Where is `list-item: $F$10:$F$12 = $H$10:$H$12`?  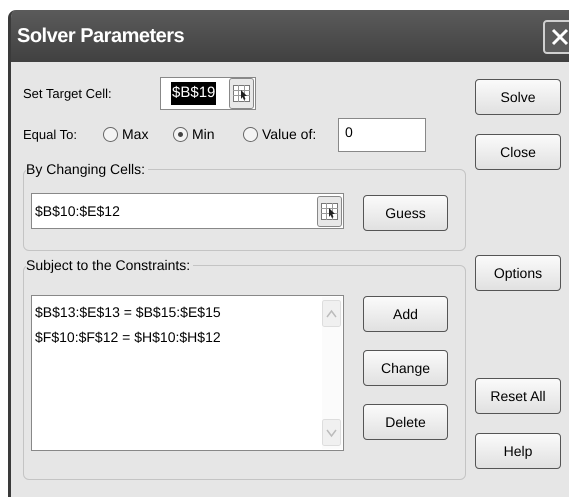 list-item: $F$10:$F$12 = $H$10:$H$12 is located at coordinates (189, 337).